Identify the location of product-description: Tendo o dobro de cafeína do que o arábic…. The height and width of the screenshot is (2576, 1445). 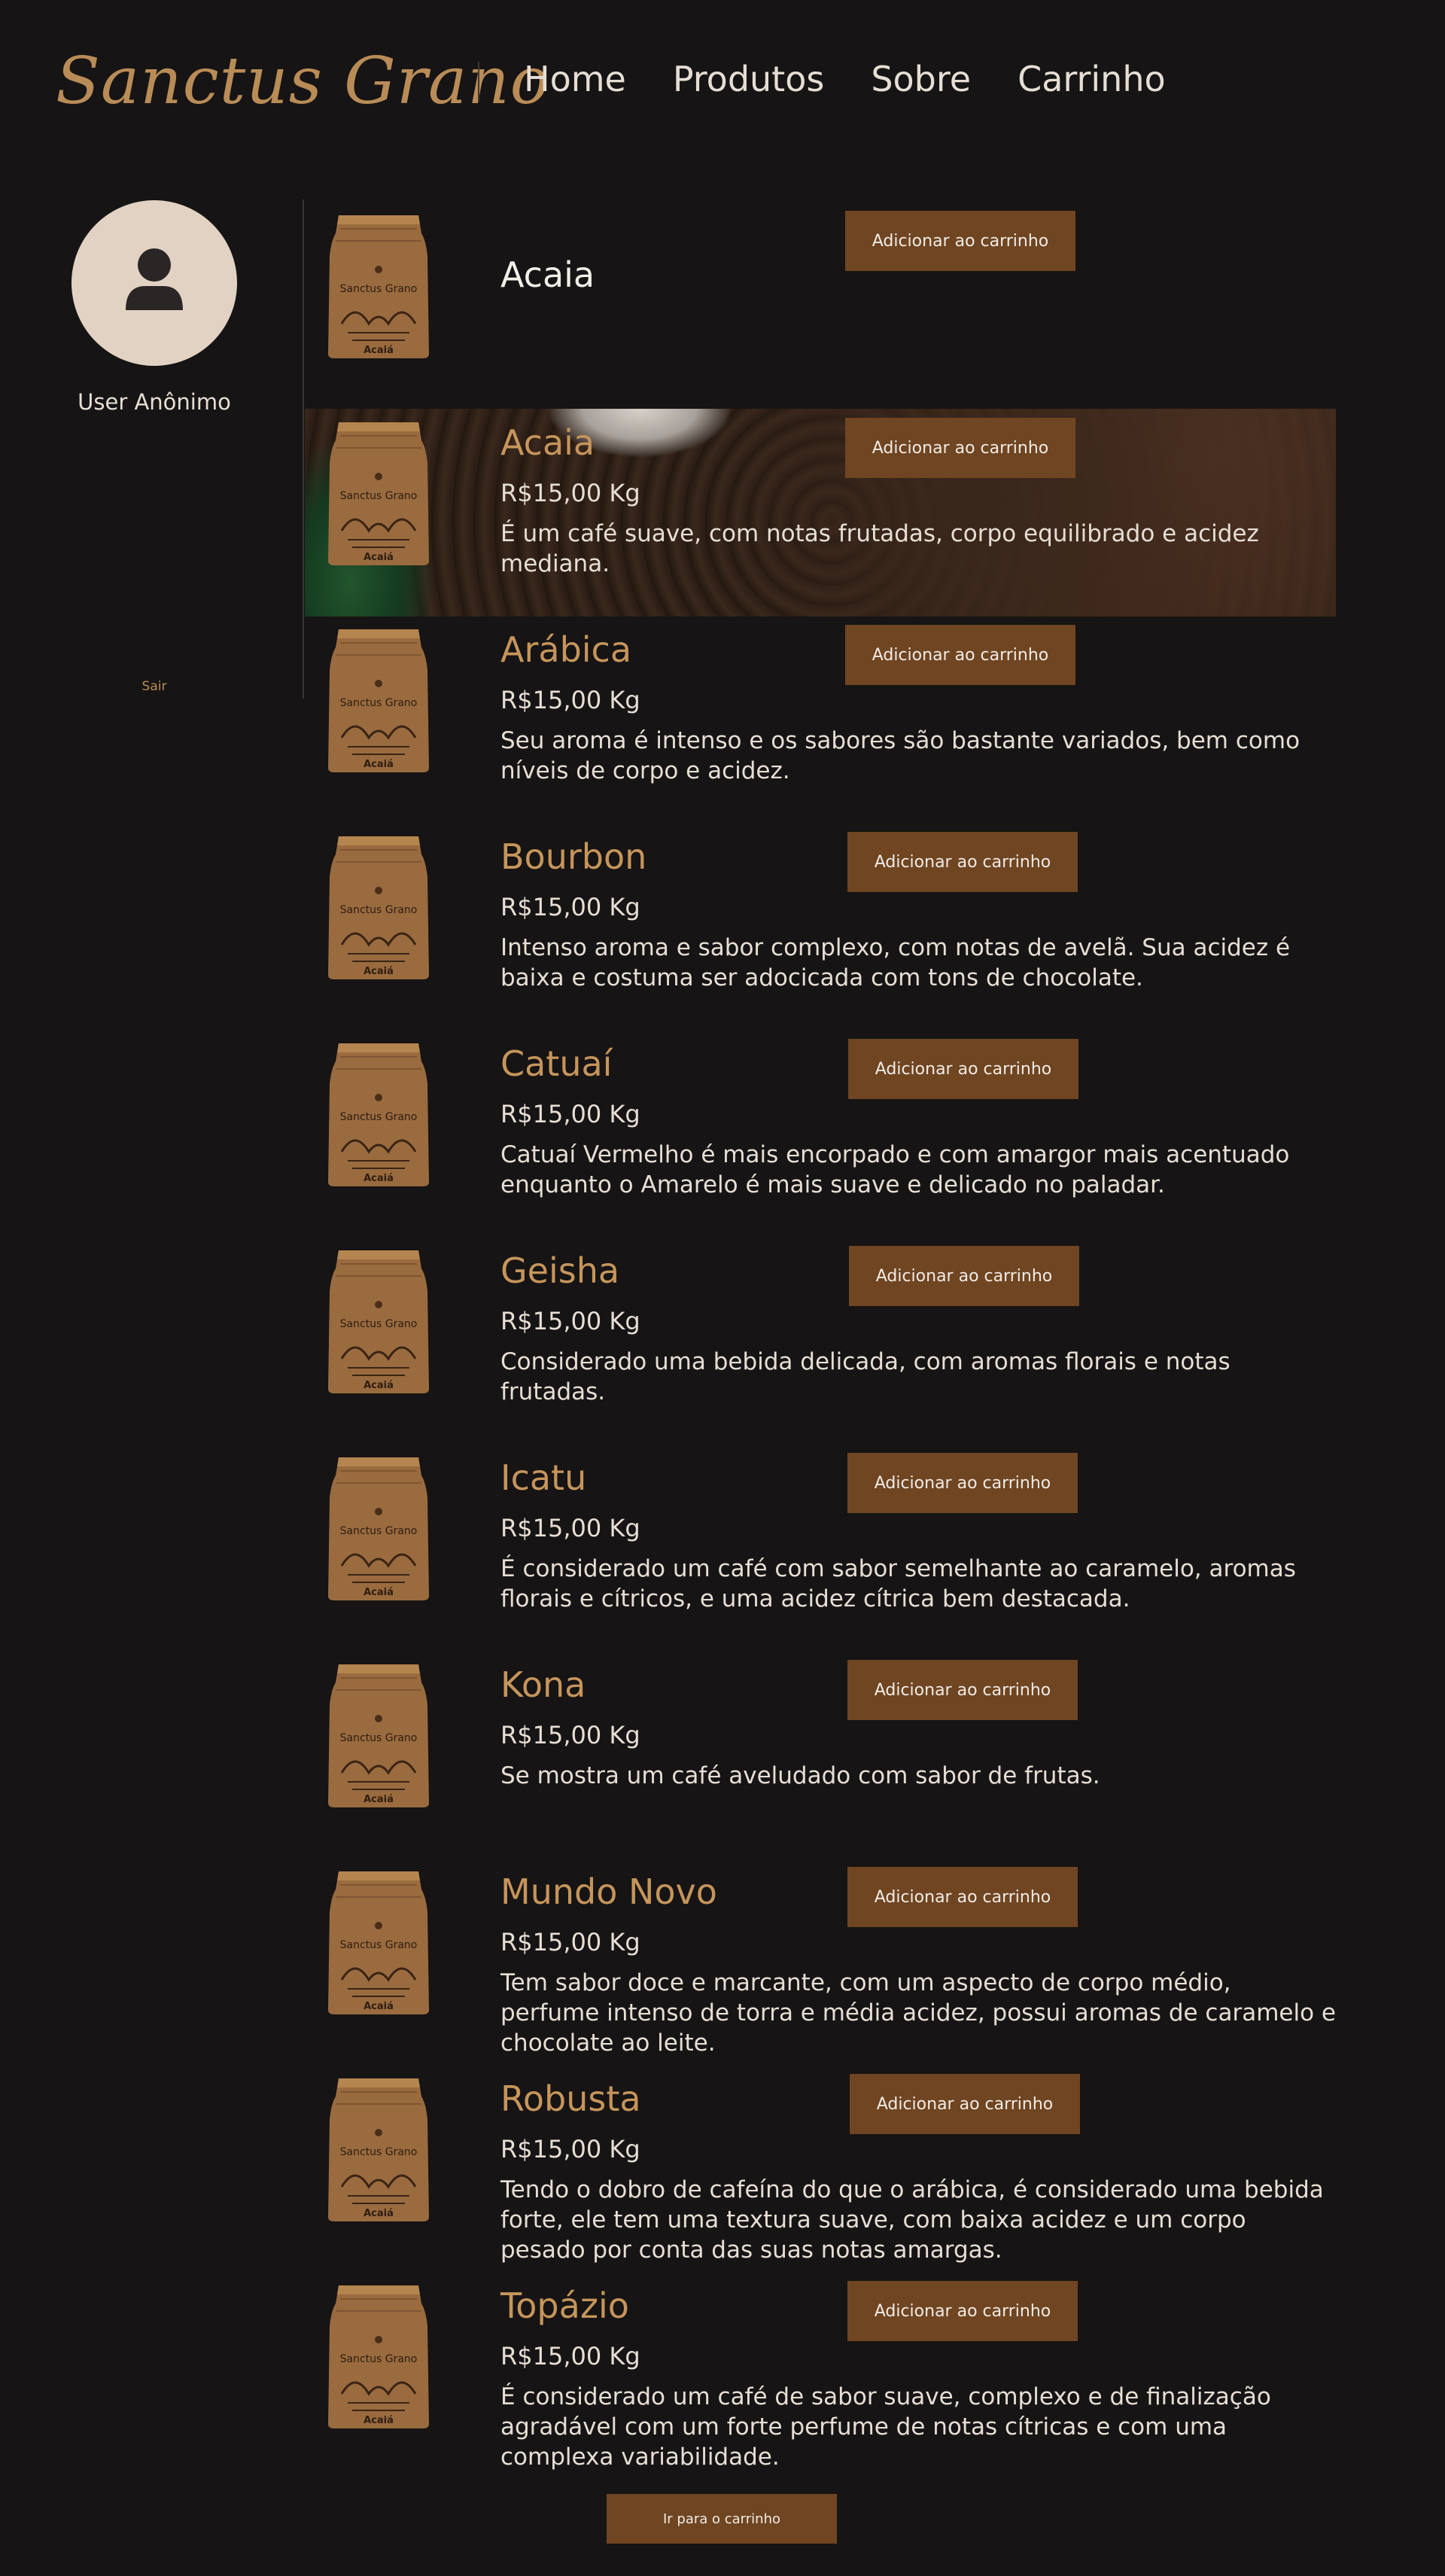
(912, 2220).